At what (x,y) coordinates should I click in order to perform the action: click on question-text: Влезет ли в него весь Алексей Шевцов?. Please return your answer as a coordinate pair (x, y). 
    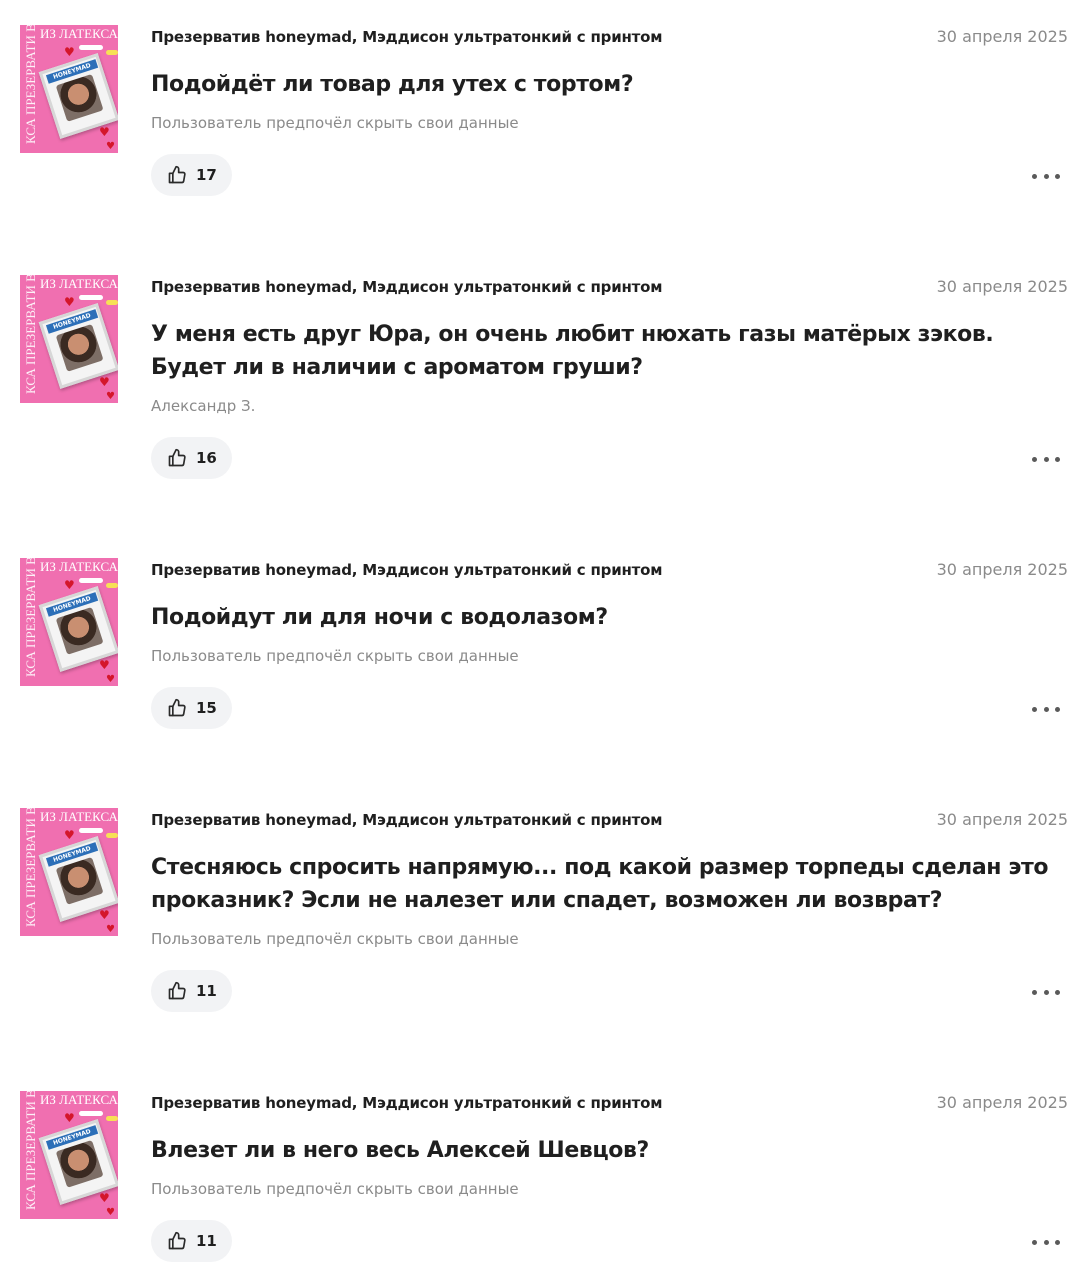
    Looking at the image, I should click on (400, 1150).